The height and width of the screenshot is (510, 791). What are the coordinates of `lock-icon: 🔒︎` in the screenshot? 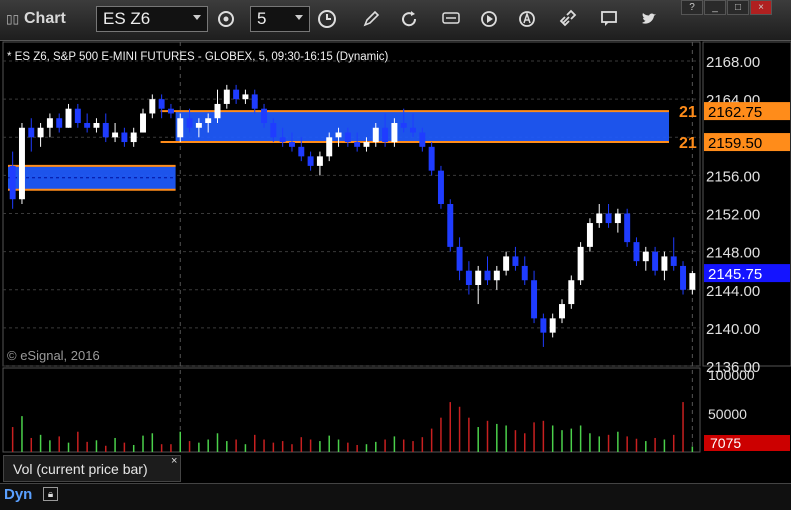 It's located at (50, 494).